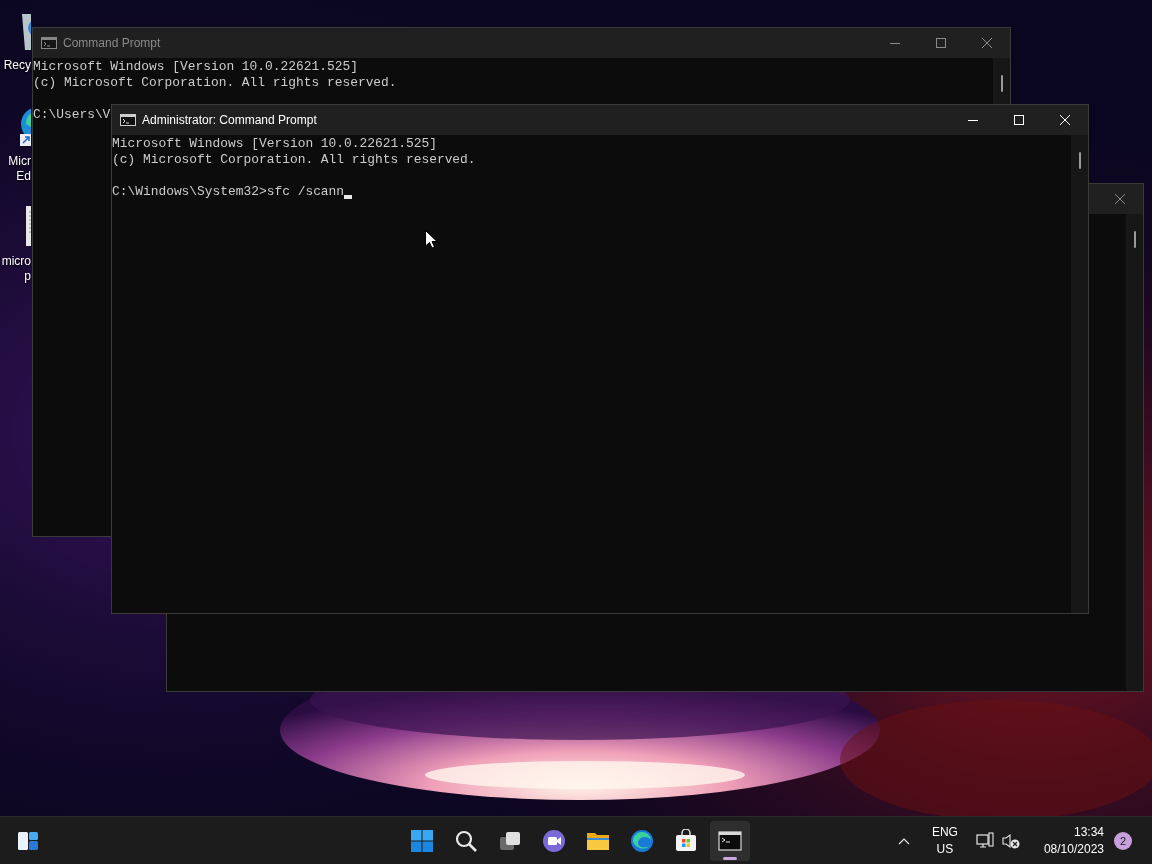 The height and width of the screenshot is (864, 1152). I want to click on desktop-icon-label: Micr, so click(19, 161).